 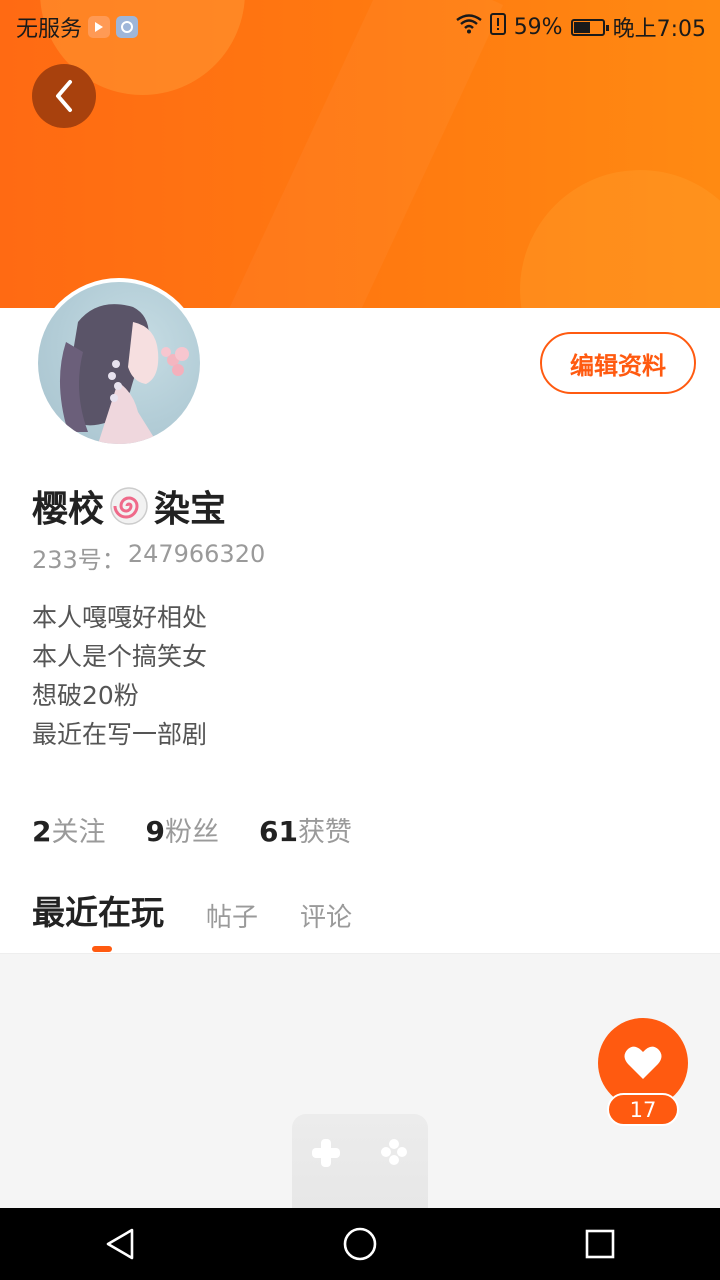 I want to click on account-id-value: 247966320, so click(x=196, y=554).